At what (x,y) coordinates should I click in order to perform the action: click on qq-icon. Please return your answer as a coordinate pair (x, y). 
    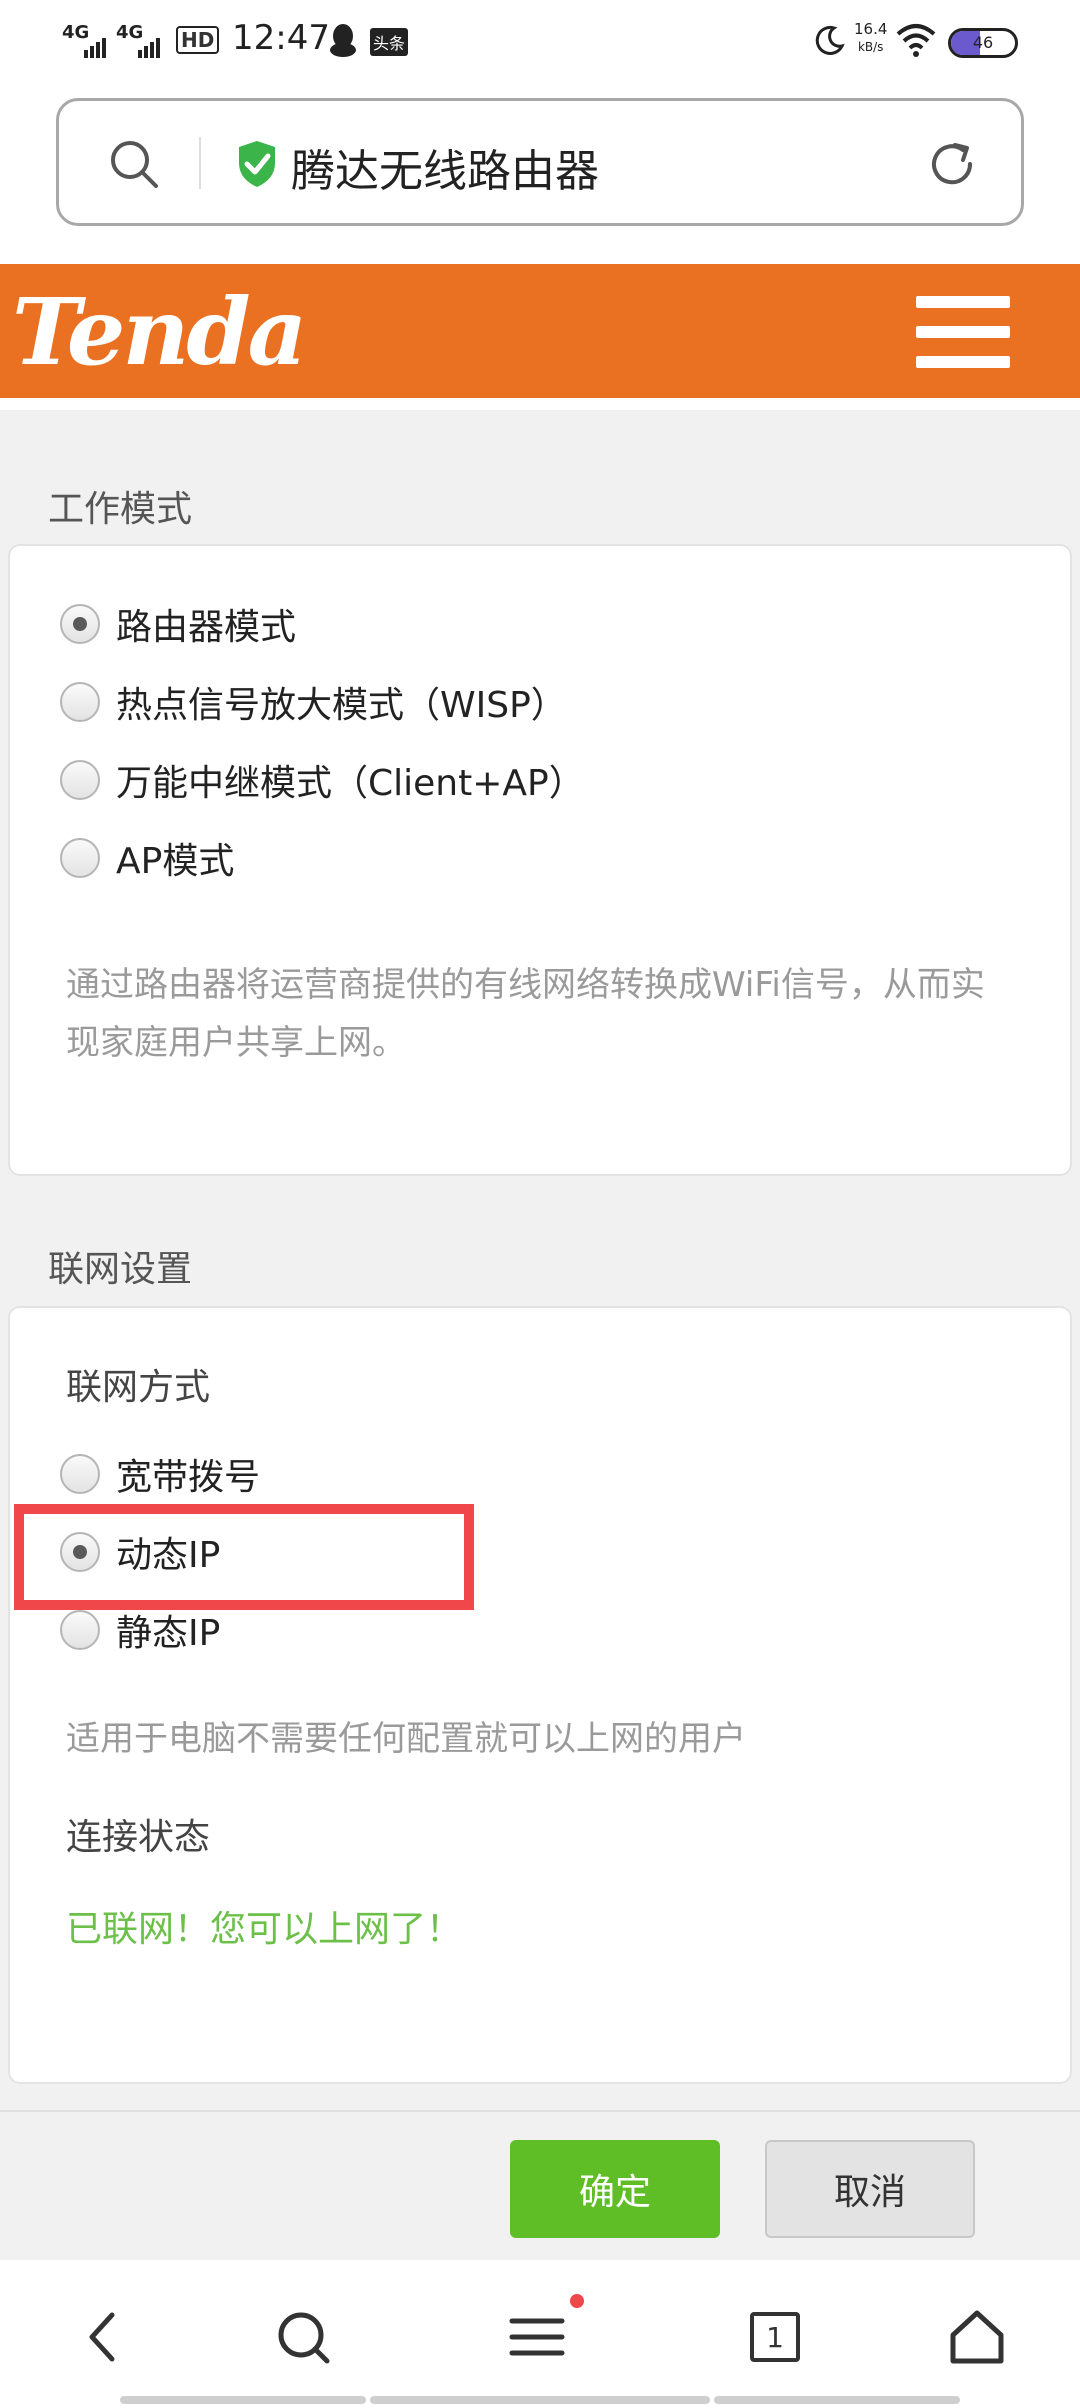
    Looking at the image, I should click on (343, 40).